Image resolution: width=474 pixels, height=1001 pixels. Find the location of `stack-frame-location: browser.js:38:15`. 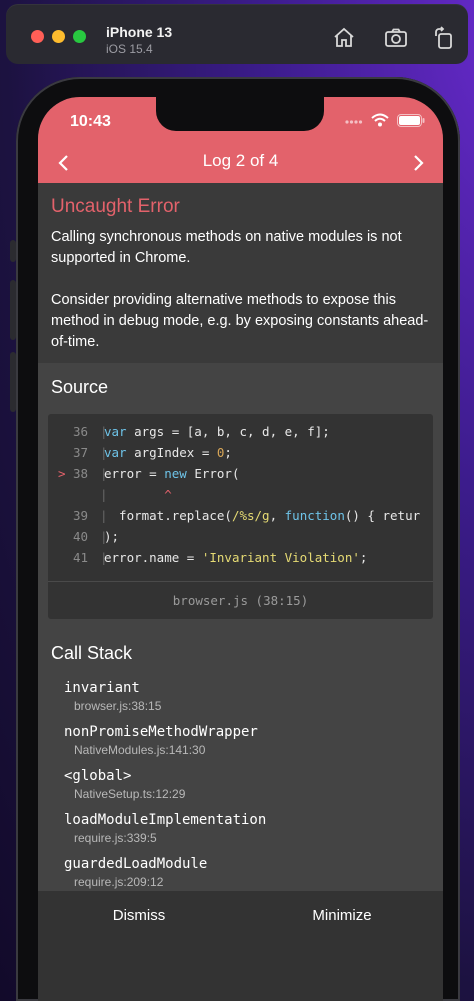

stack-frame-location: browser.js:38:15 is located at coordinates (118, 706).